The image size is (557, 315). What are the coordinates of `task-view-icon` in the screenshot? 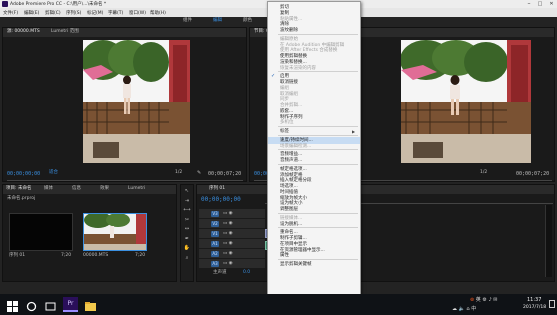 It's located at (50, 304).